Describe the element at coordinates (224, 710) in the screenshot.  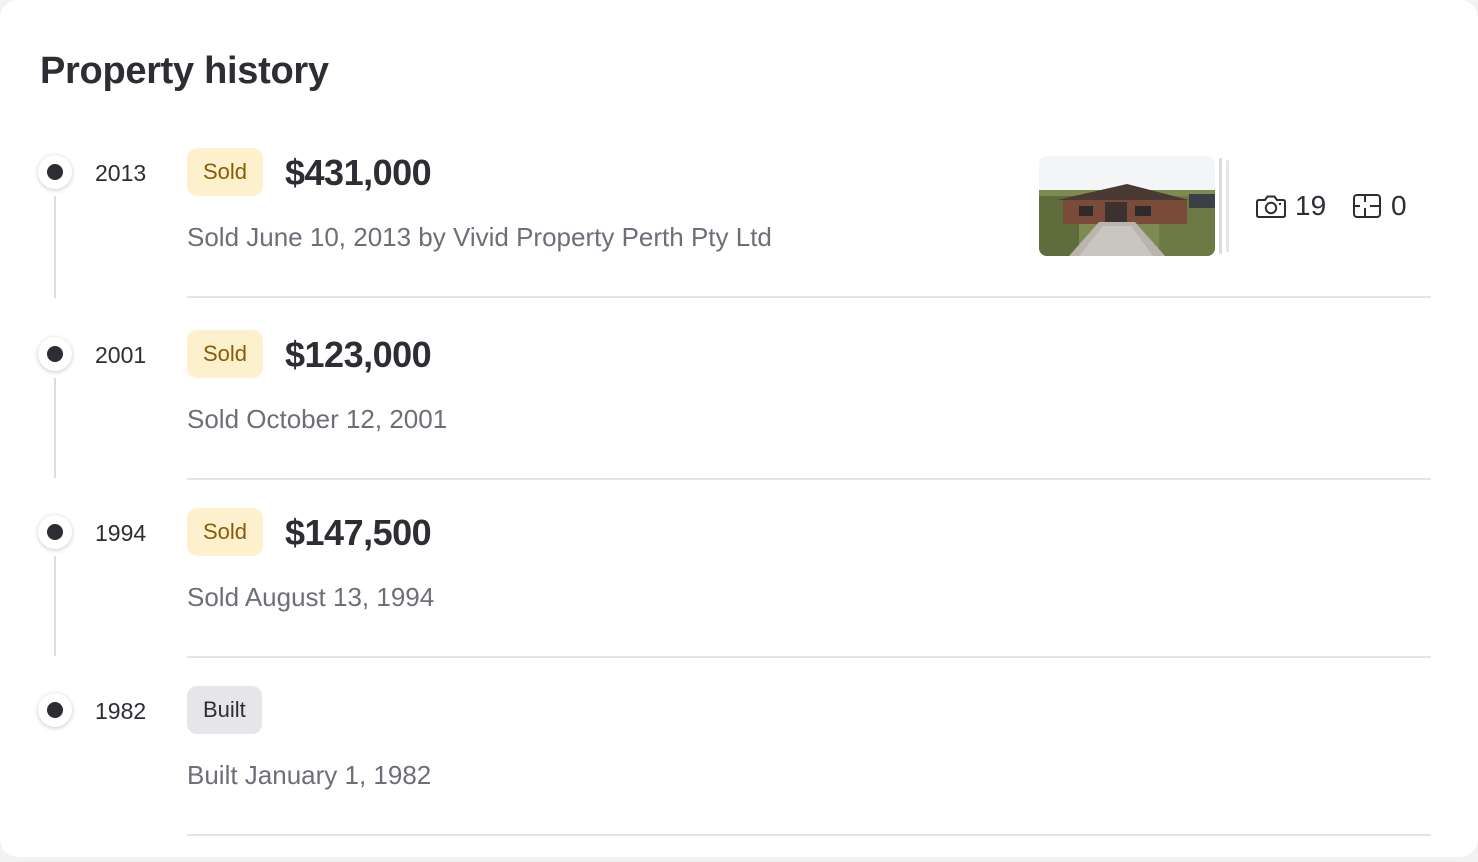
I see `status-badge: Built` at that location.